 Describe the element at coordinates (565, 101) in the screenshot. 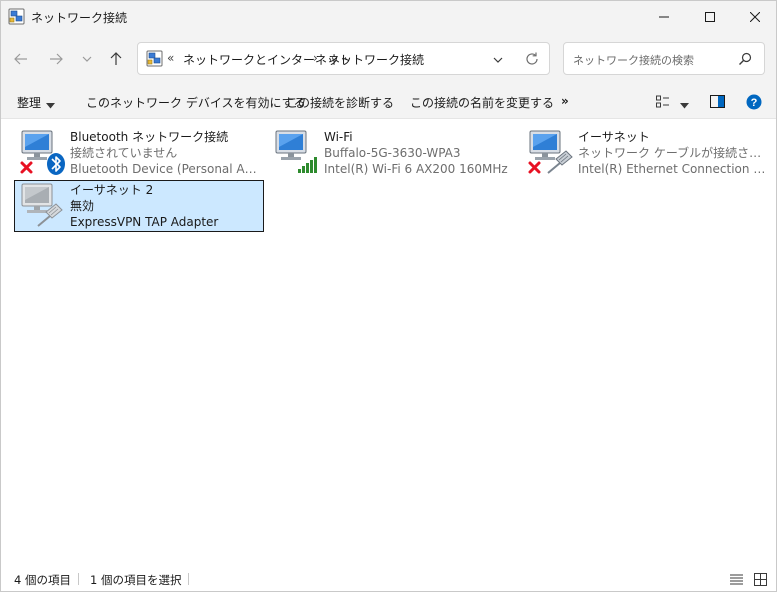

I see `more-commands-button: »` at that location.